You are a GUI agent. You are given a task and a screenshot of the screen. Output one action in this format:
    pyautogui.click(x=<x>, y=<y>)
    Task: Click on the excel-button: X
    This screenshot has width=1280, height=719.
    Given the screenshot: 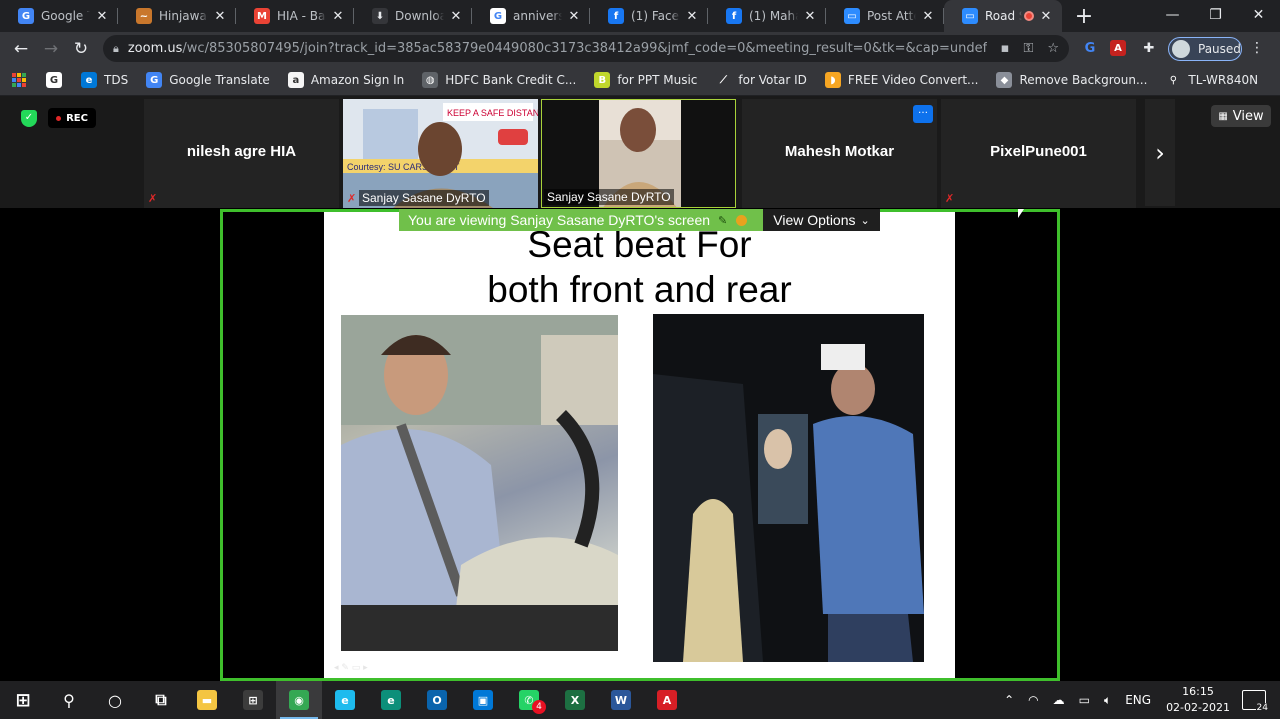 What is the action you would take?
    pyautogui.click(x=575, y=700)
    